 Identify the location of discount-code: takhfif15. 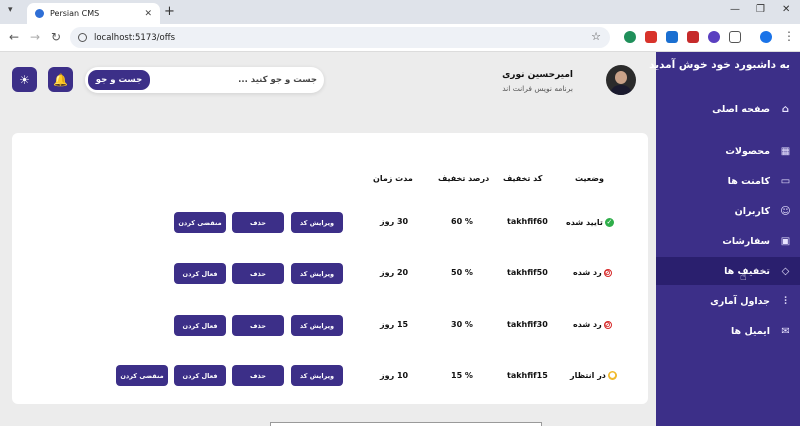
(527, 375).